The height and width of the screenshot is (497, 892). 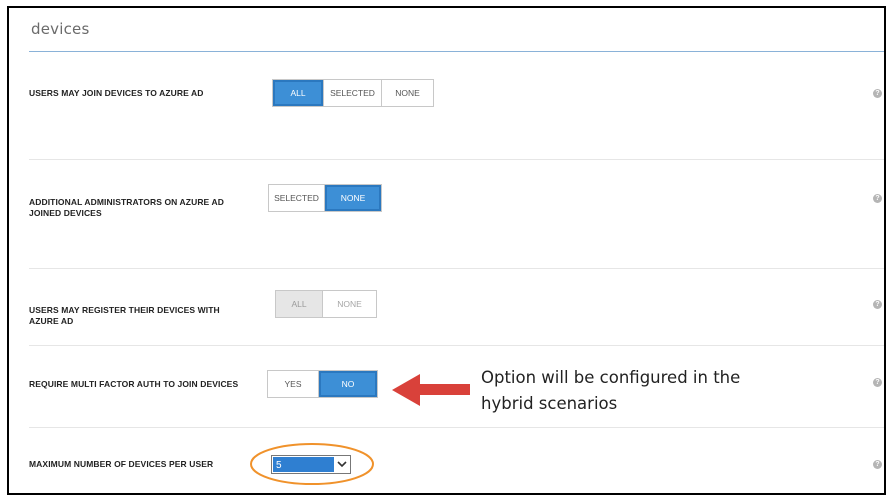 I want to click on max-devices-select-value: 5, so click(x=303, y=464).